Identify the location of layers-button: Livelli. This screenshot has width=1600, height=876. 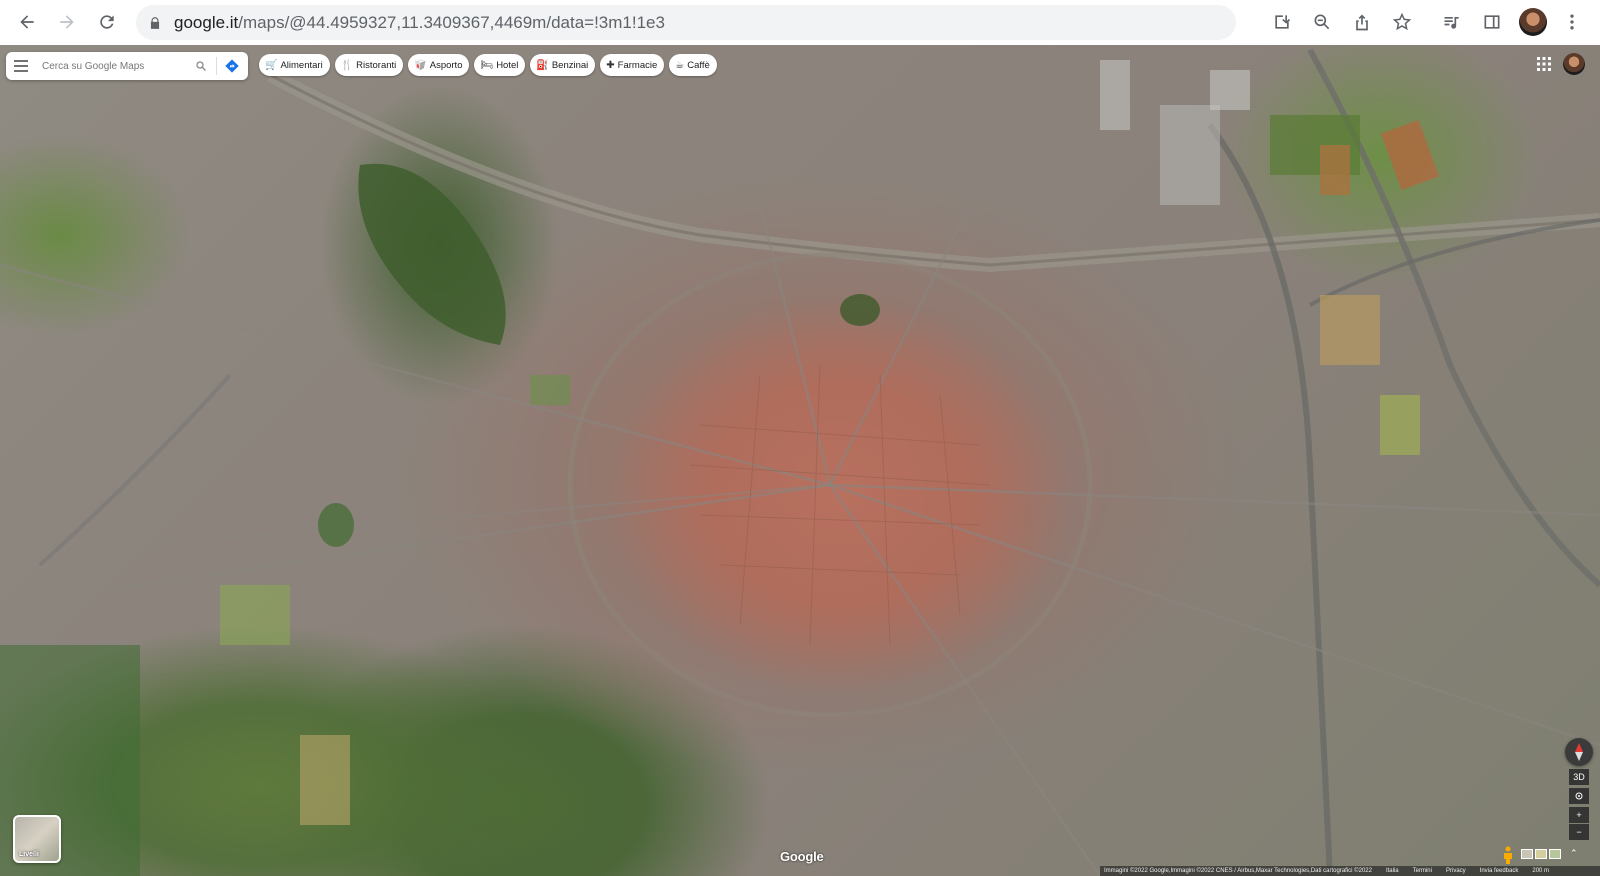
(37, 839).